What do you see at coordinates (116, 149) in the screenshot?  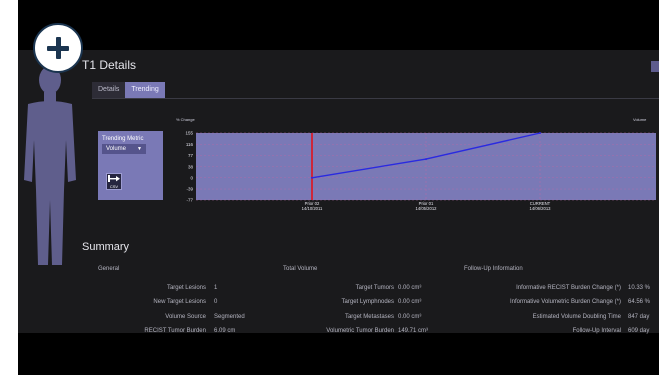 I see `trending-metric-value: Volume` at bounding box center [116, 149].